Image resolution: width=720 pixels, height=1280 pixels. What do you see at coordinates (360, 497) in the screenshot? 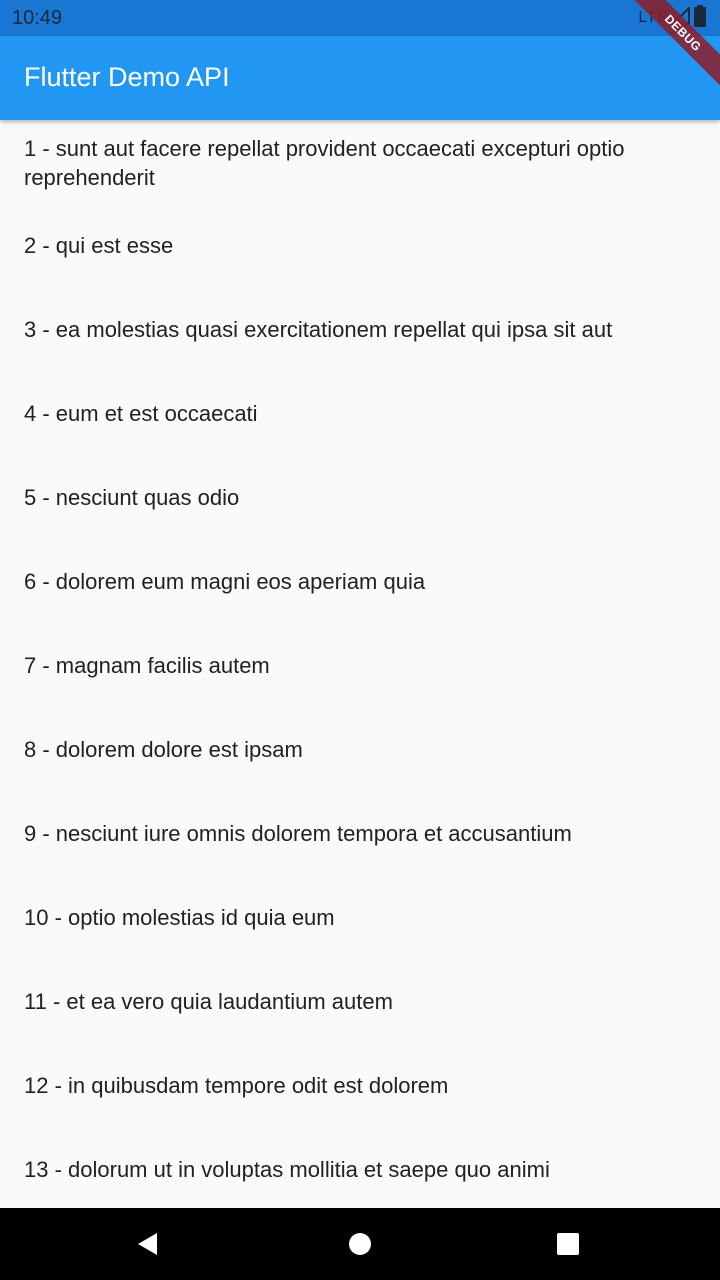
I see `list-item: 5 - nesciunt quas odio` at bounding box center [360, 497].